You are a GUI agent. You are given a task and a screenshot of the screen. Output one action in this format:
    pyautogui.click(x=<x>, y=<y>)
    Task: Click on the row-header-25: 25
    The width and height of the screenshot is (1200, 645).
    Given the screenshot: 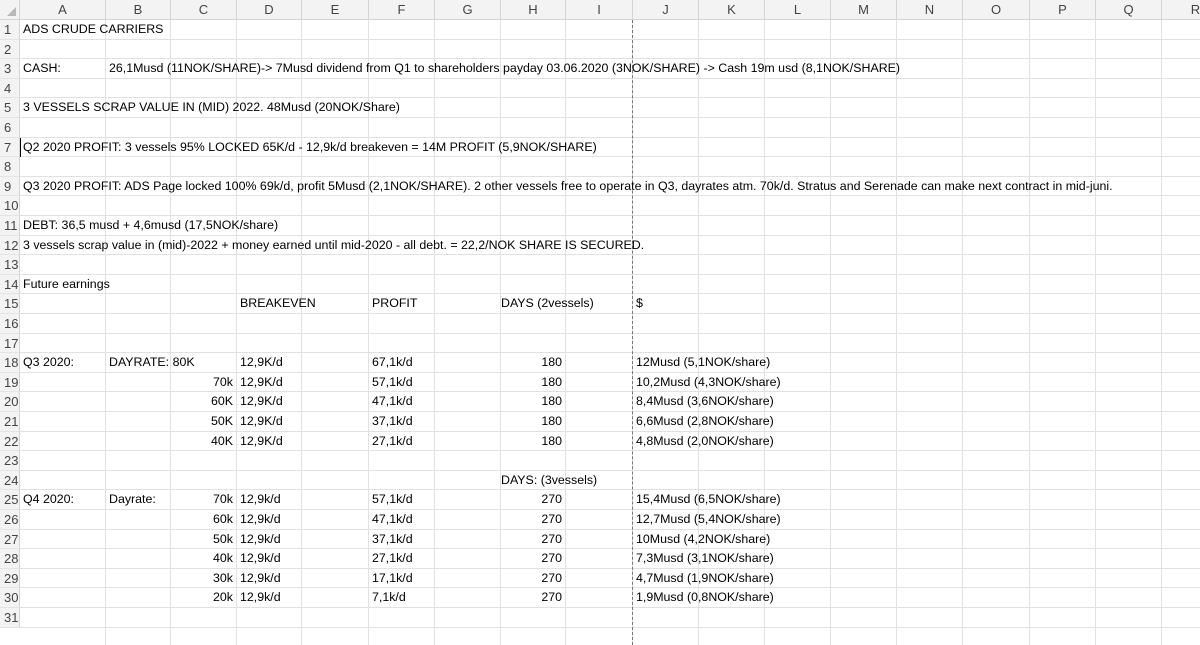 What is the action you would take?
    pyautogui.click(x=10, y=500)
    